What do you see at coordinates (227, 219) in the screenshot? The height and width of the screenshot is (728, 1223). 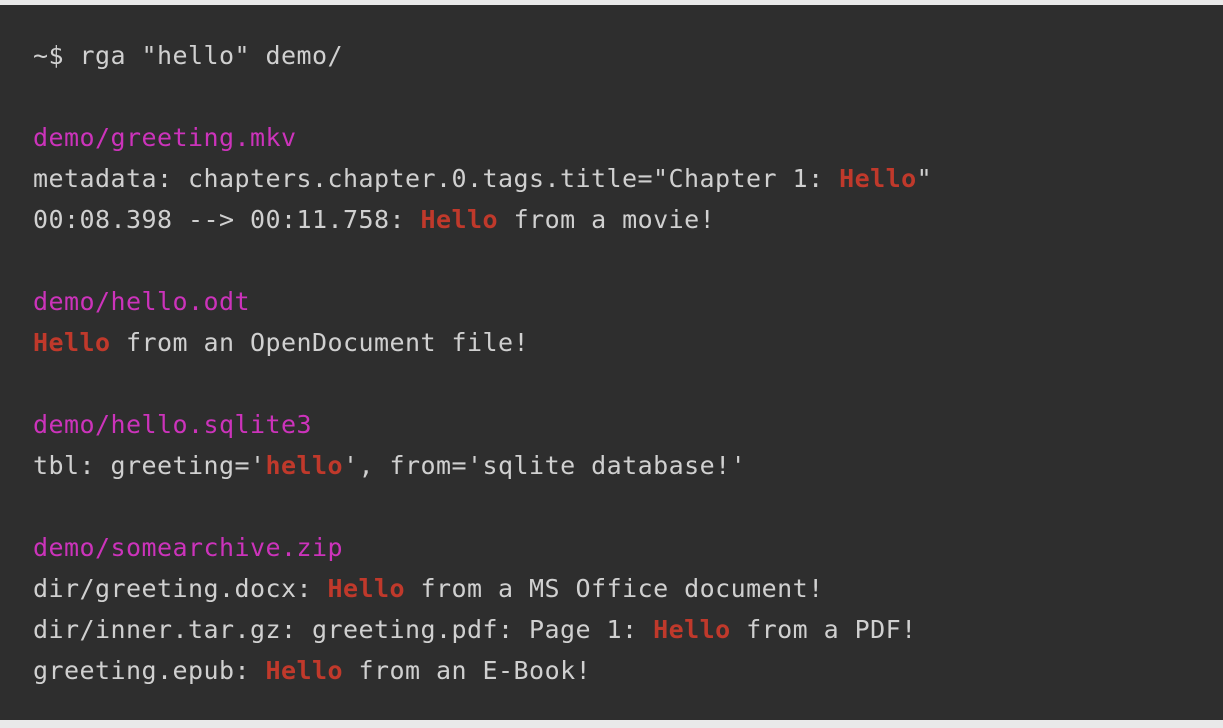 I see `text-run: 00:08.398 --> 00:11.758:` at bounding box center [227, 219].